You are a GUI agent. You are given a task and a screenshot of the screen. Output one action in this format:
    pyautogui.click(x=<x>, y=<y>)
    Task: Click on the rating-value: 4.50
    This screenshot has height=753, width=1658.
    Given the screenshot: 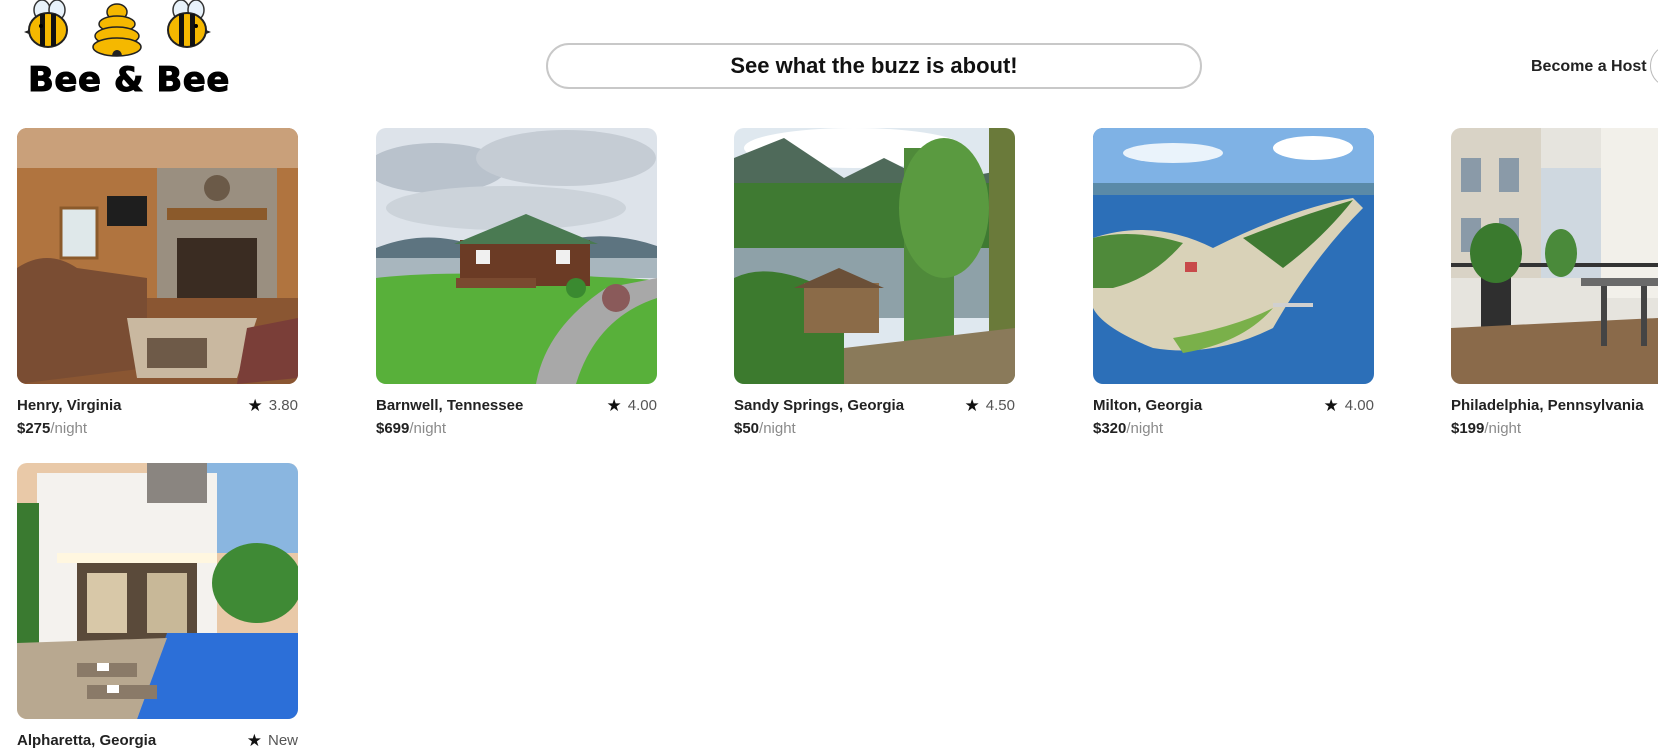 What is the action you would take?
    pyautogui.click(x=1000, y=405)
    